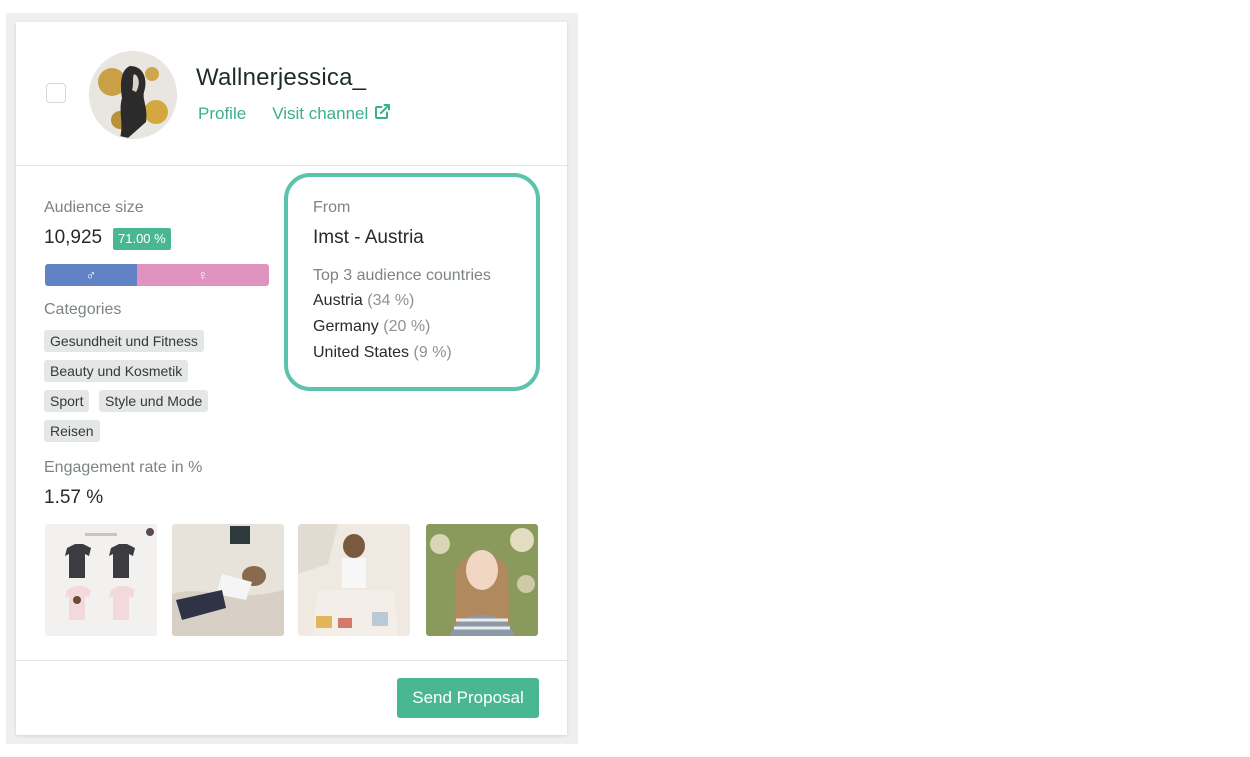 This screenshot has width=1250, height=757. What do you see at coordinates (346, 326) in the screenshot?
I see `country-name: Germany` at bounding box center [346, 326].